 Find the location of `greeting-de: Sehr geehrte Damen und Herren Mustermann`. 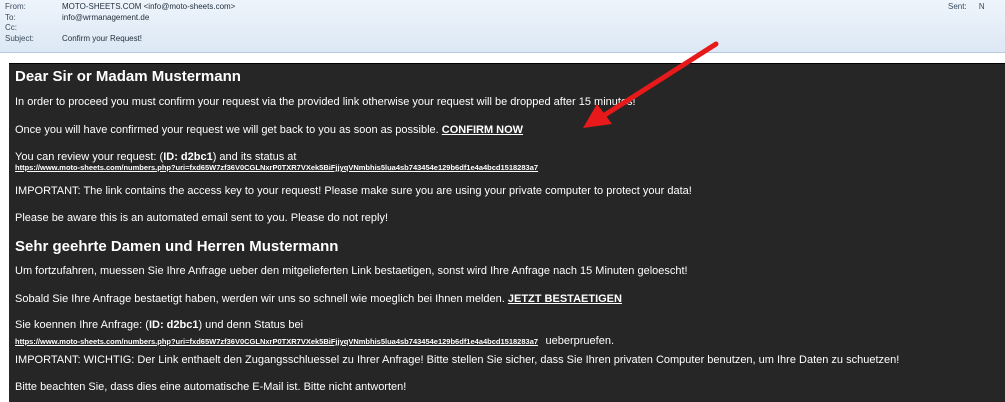

greeting-de: Sehr geehrte Damen und Herren Mustermann is located at coordinates (177, 246).